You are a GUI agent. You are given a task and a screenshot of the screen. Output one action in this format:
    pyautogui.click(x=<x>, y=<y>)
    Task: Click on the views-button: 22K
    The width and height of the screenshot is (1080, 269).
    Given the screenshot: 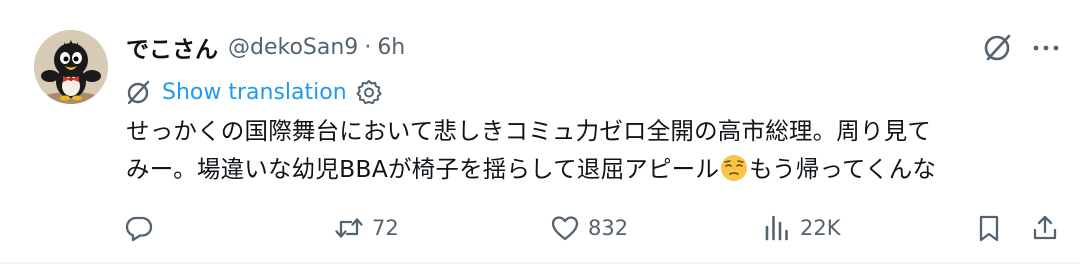 What is the action you would take?
    pyautogui.click(x=801, y=228)
    